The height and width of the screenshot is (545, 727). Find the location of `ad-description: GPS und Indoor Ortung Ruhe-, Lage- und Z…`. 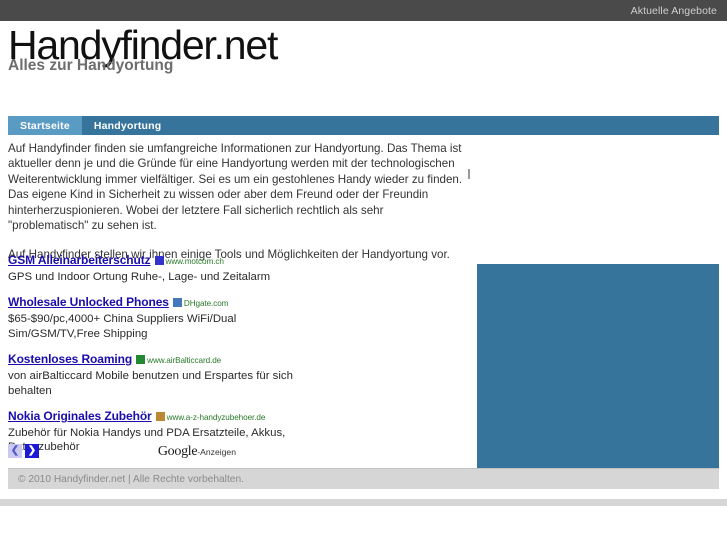

ad-description: GPS und Indoor Ortung Ruhe-, Lage- und Z… is located at coordinates (139, 277).